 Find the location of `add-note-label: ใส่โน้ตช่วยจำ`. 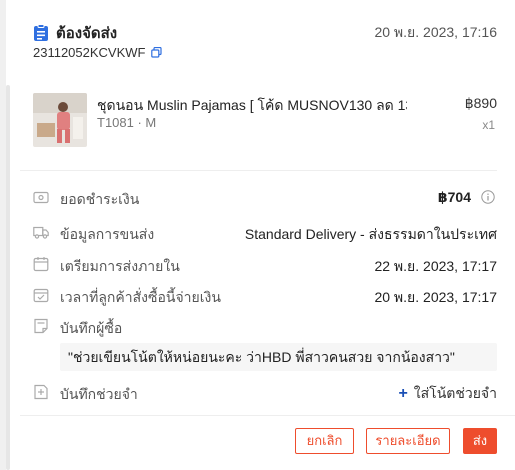

add-note-label: ใส่โน้ตช่วยจำ is located at coordinates (455, 393).